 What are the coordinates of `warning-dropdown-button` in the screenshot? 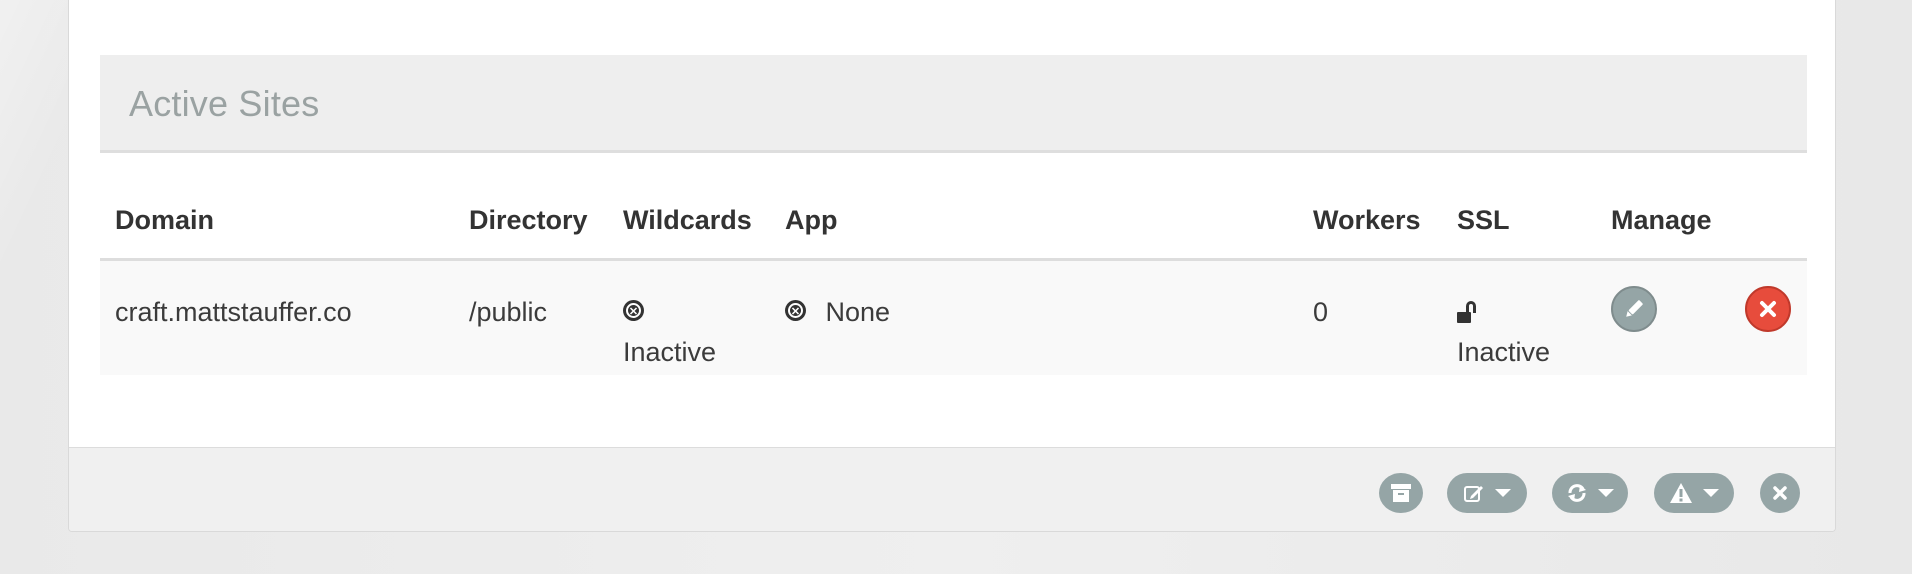 It's located at (1694, 493).